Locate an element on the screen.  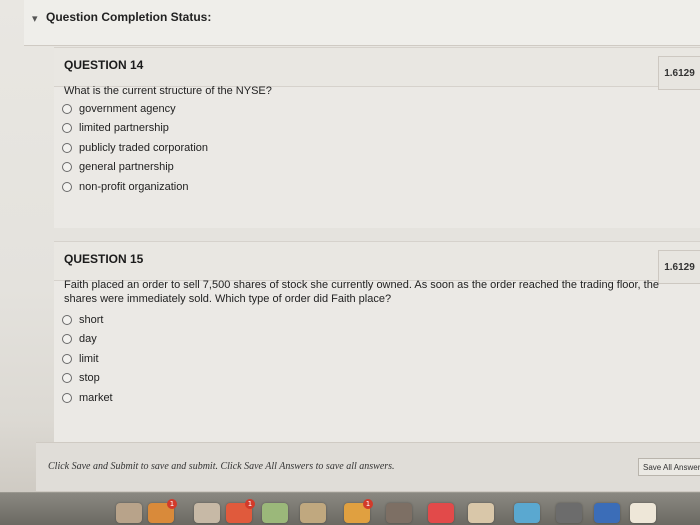
answer-label: limited partnership is located at coordinates (124, 128).